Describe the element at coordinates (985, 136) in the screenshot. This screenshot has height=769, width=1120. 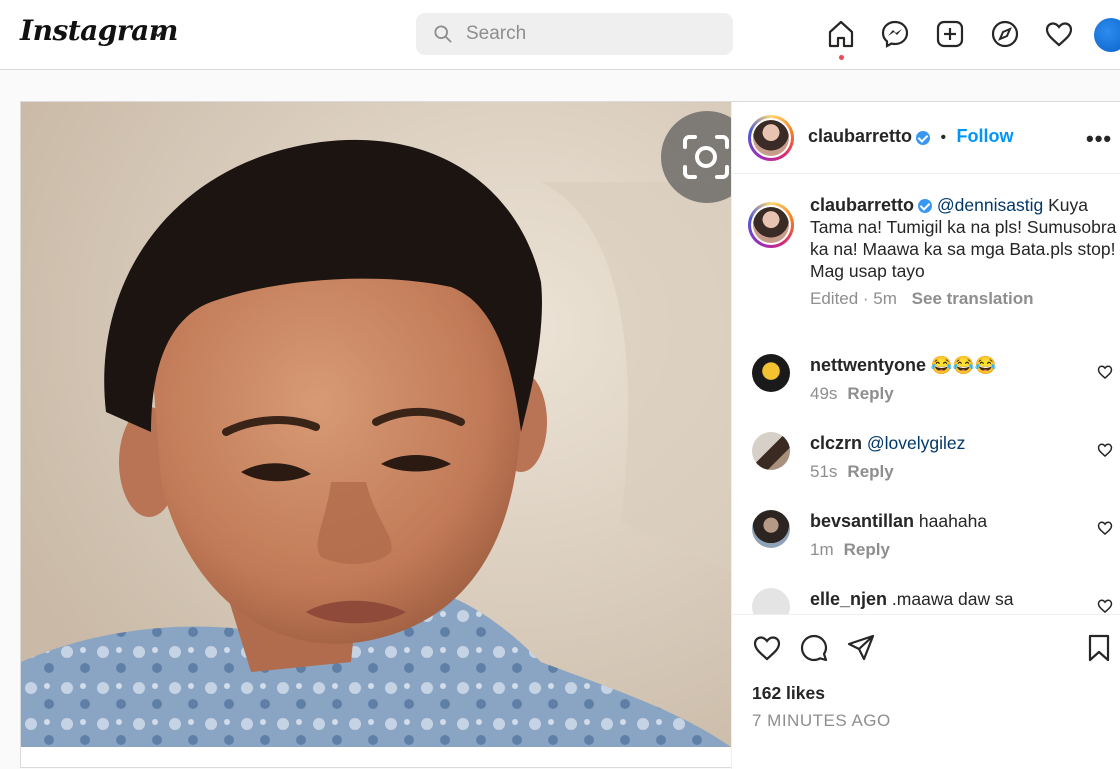
I see `follow-button: Follow` at that location.